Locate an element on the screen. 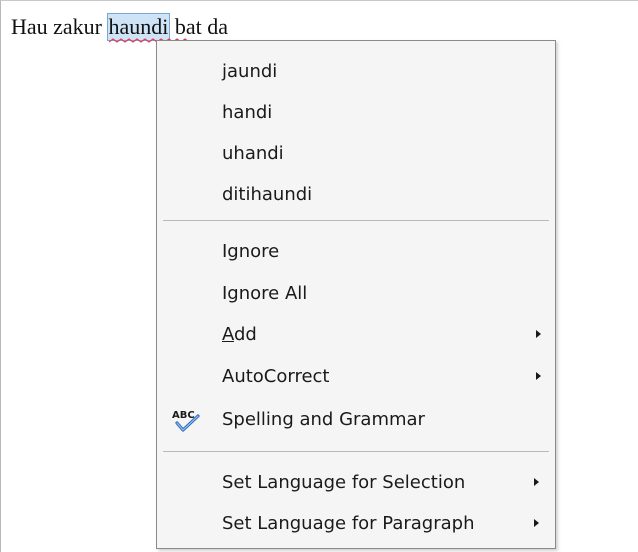 This screenshot has width=638, height=552. set-language-selection-menu-item: Set Language for Selection is located at coordinates (356, 482).